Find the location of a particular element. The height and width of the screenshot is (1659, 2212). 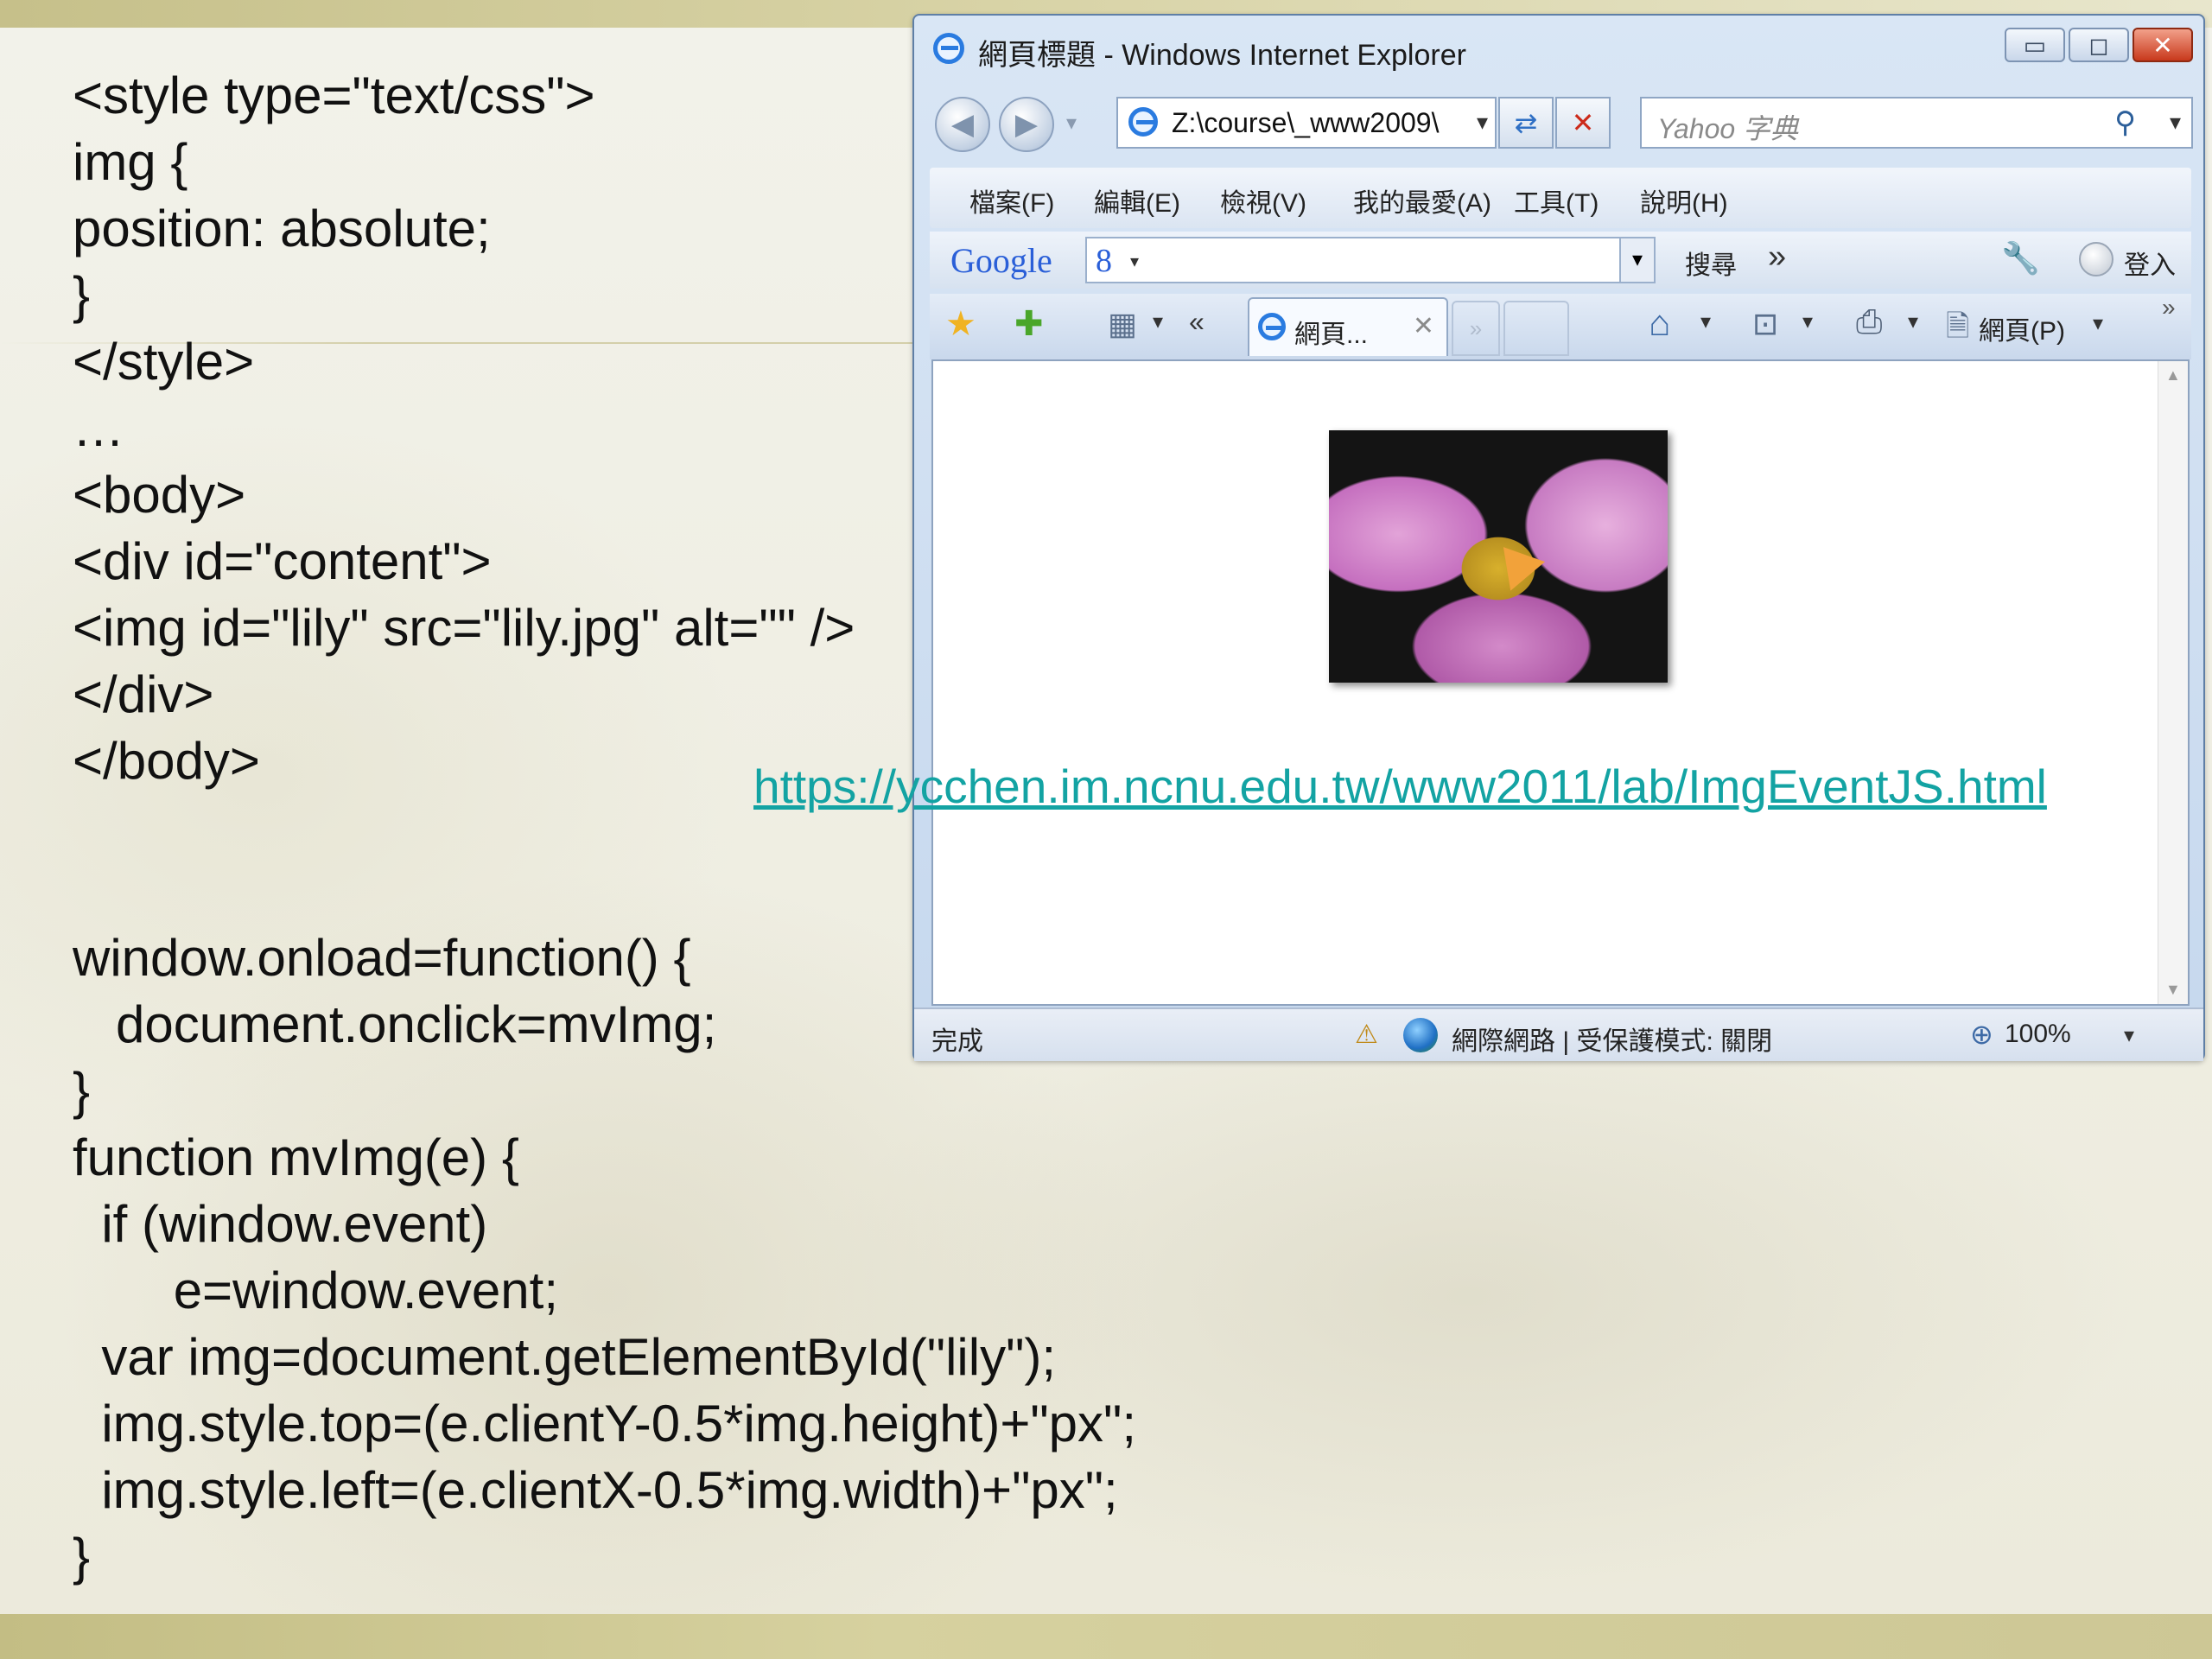

address-dropdown-icon: ▾ is located at coordinates (1482, 123).